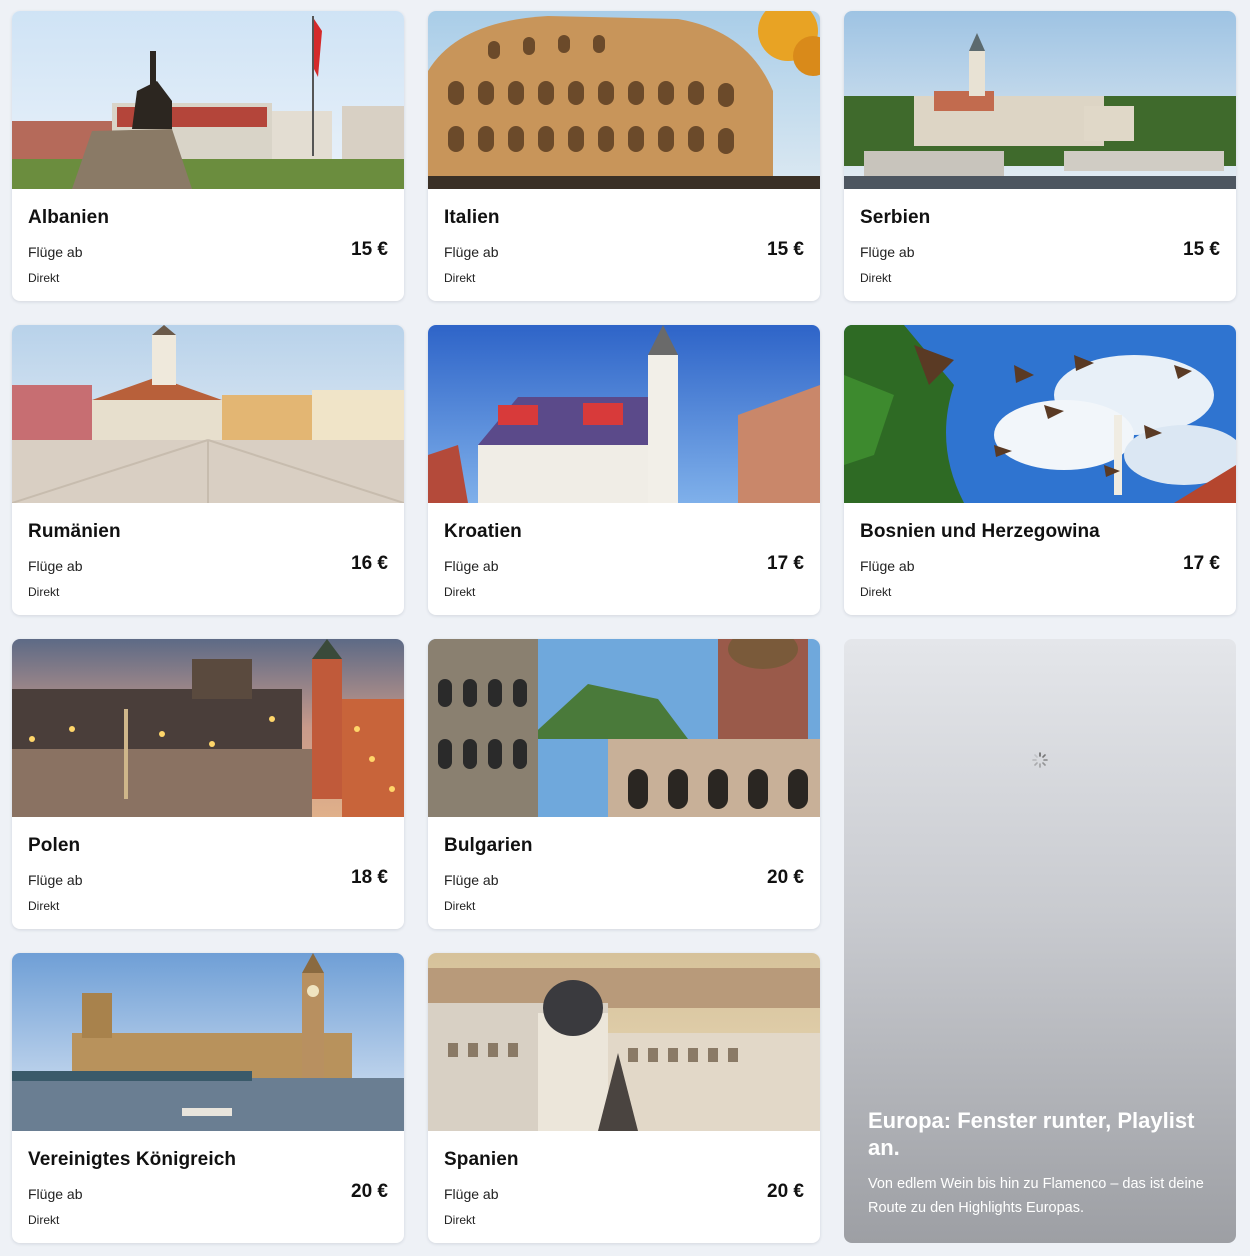  Describe the element at coordinates (54, 845) in the screenshot. I see `destination-name: Polen` at that location.